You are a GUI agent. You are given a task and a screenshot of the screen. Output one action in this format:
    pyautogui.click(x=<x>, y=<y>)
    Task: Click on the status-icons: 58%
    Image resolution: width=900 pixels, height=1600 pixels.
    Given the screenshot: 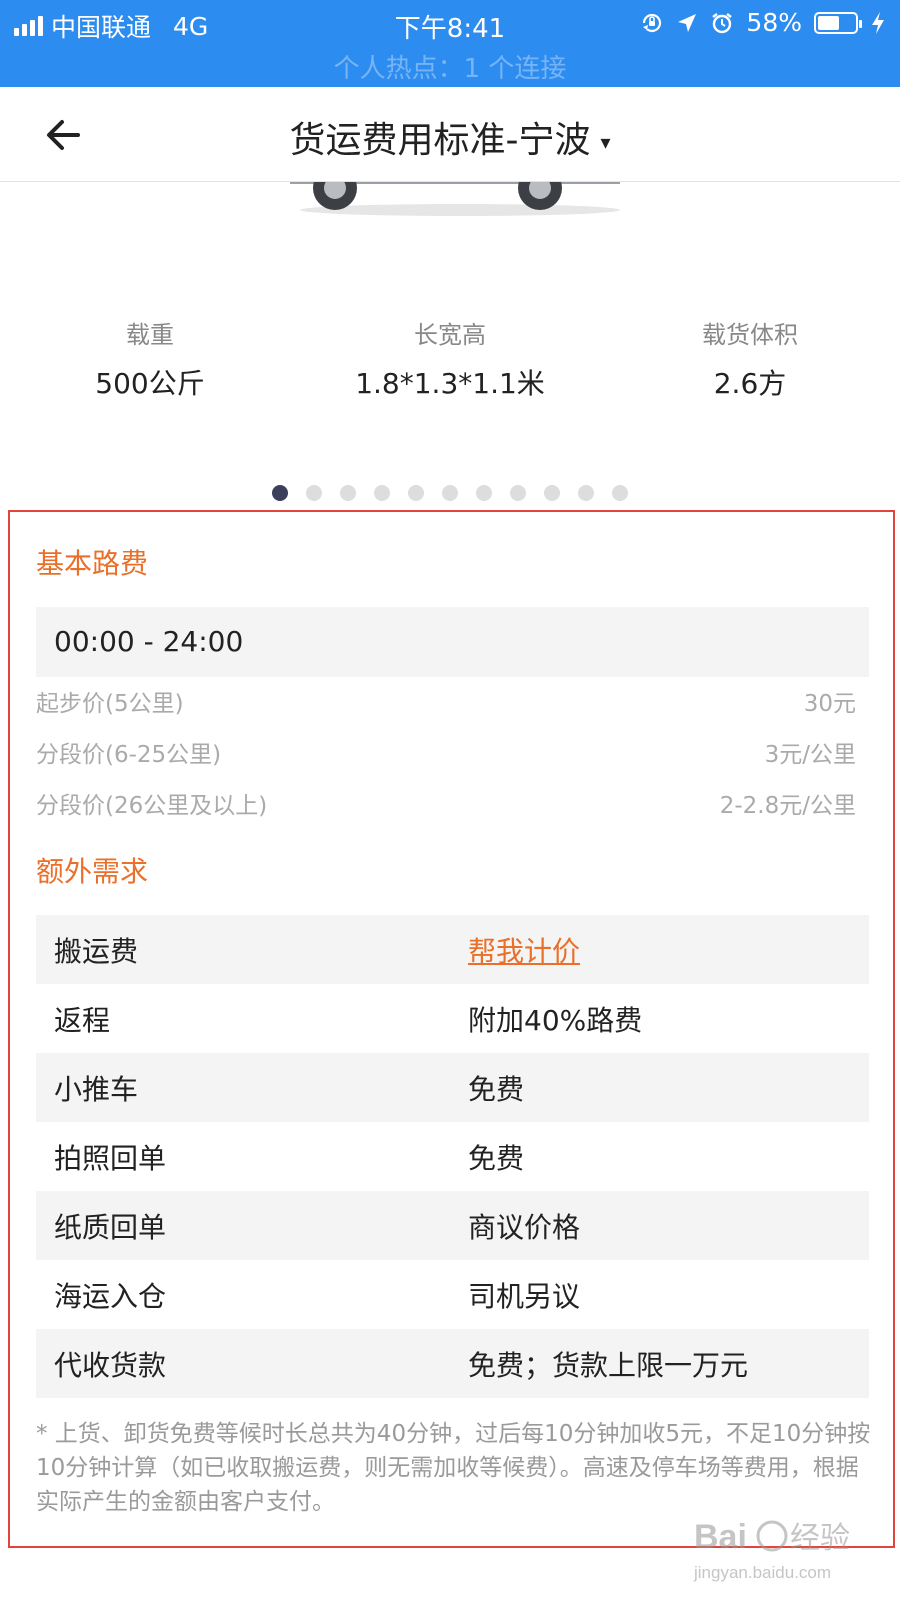 What is the action you would take?
    pyautogui.click(x=763, y=22)
    